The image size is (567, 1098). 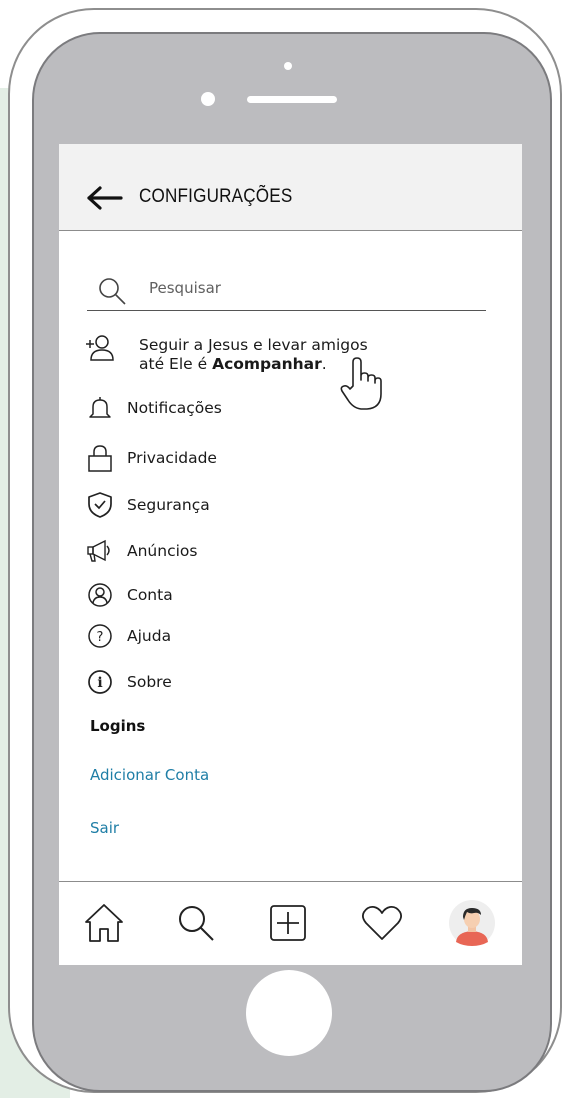 I want to click on logins-heading: Logins, so click(x=118, y=726).